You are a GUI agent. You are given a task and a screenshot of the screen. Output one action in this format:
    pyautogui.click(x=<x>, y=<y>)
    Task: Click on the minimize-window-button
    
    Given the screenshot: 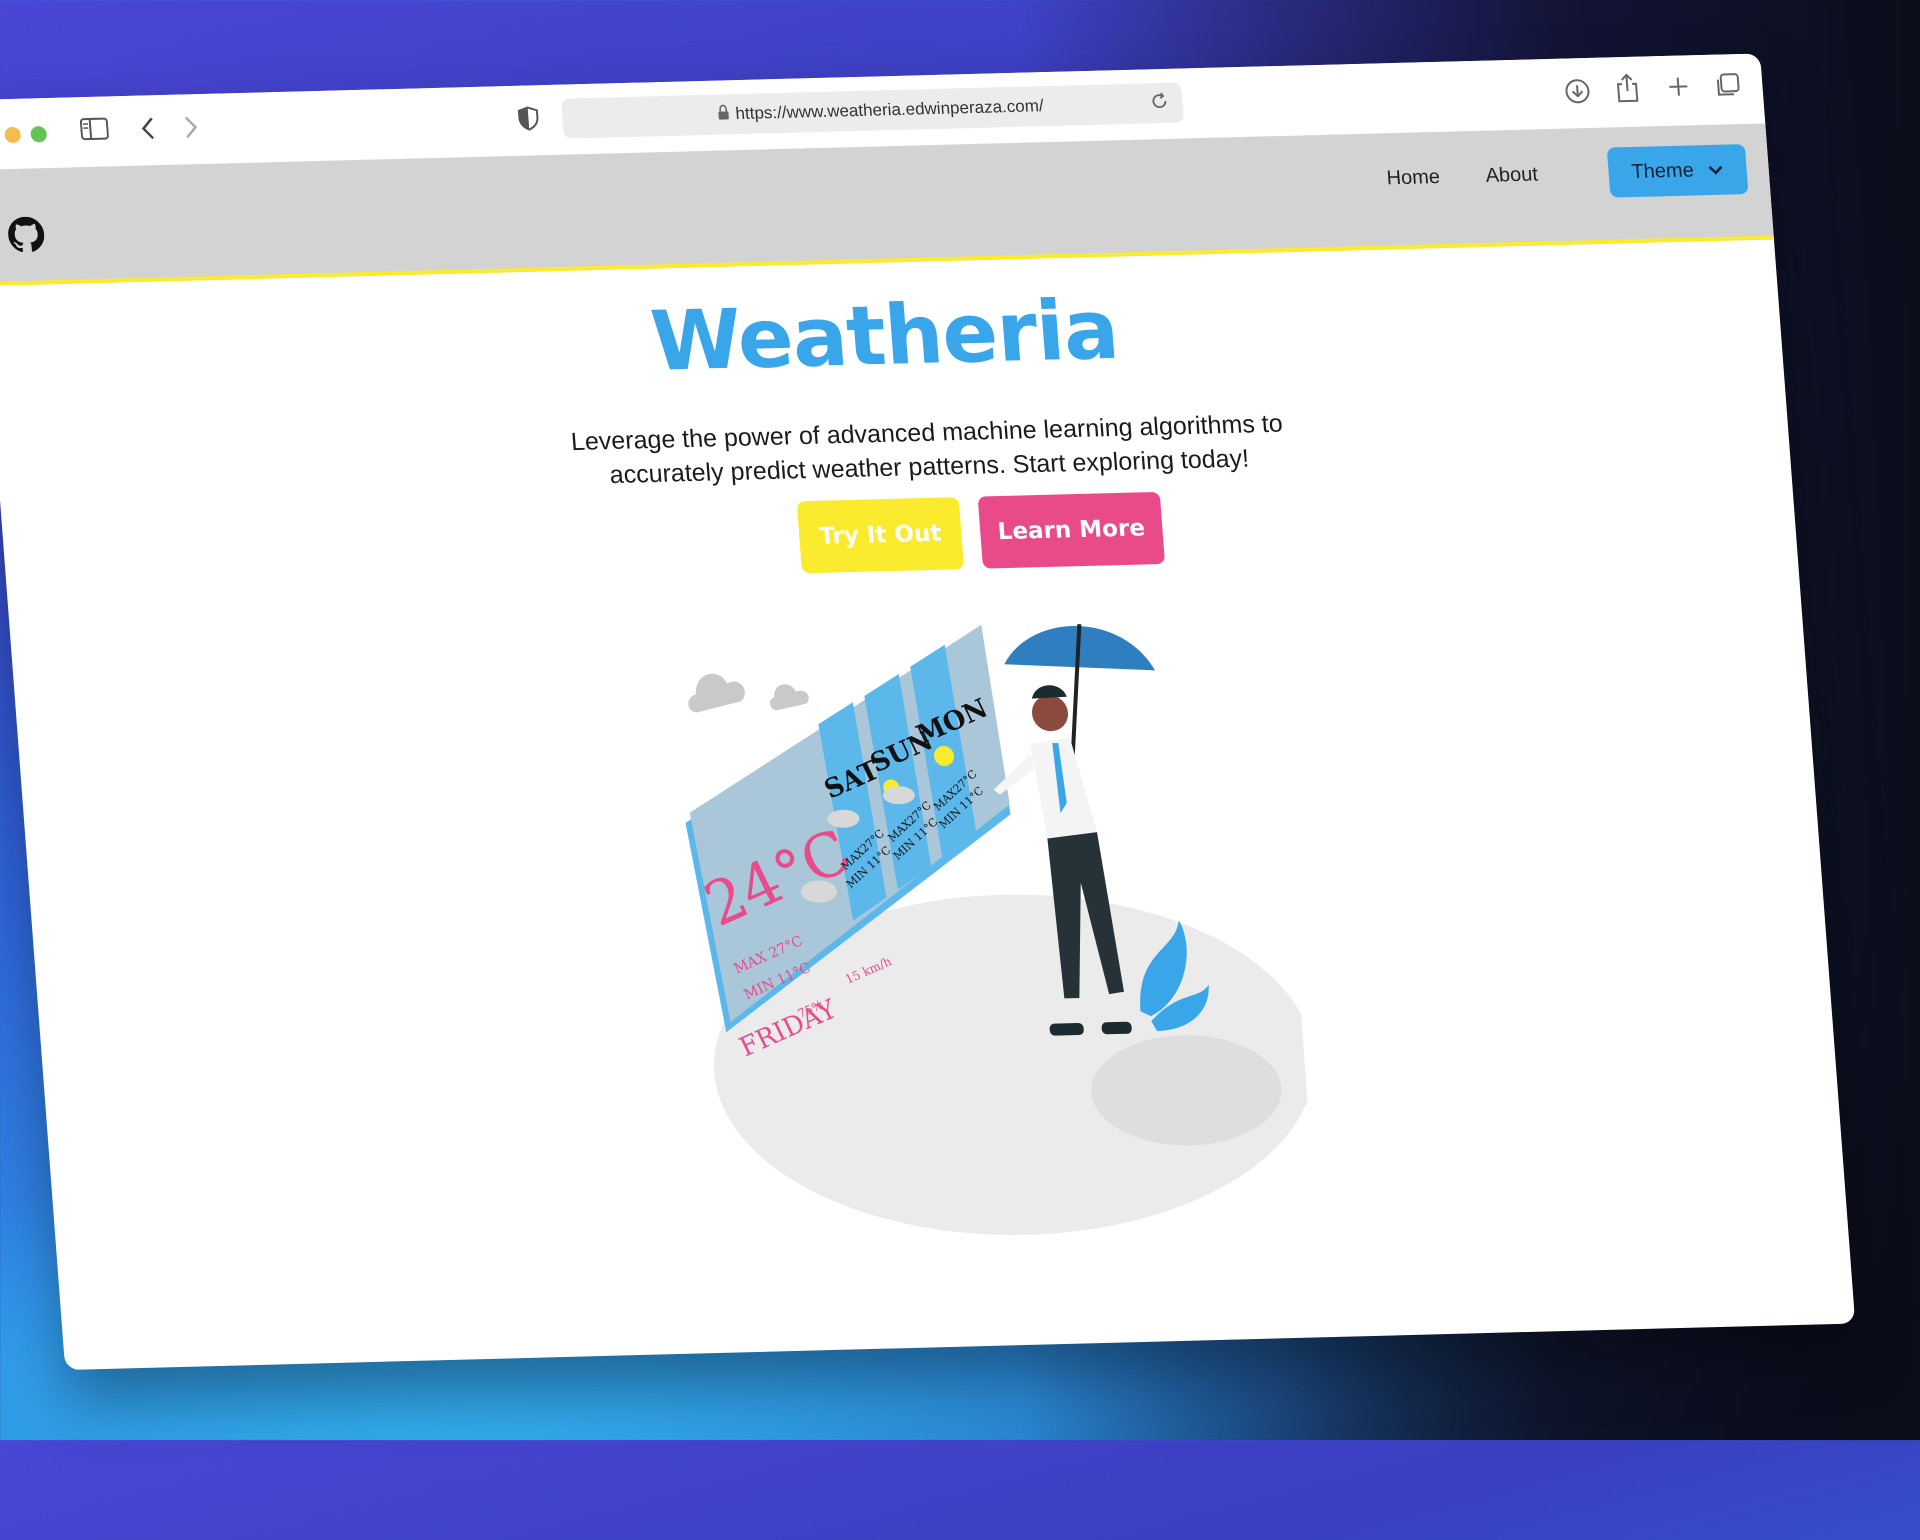 What is the action you would take?
    pyautogui.click(x=12, y=135)
    